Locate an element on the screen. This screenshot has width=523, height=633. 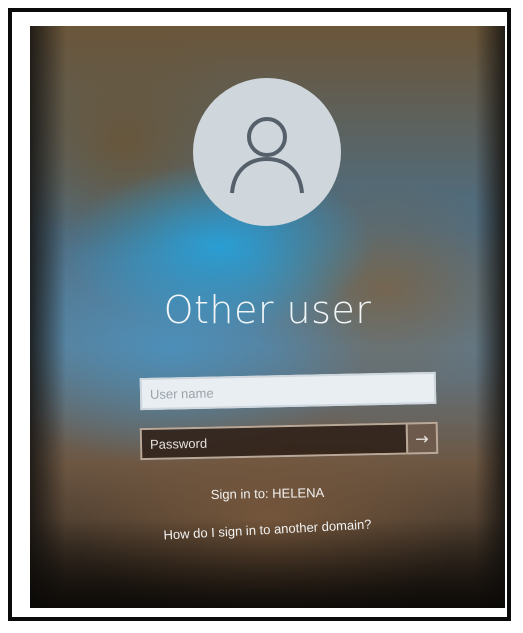
account-name-title: Other user is located at coordinates (267, 310).